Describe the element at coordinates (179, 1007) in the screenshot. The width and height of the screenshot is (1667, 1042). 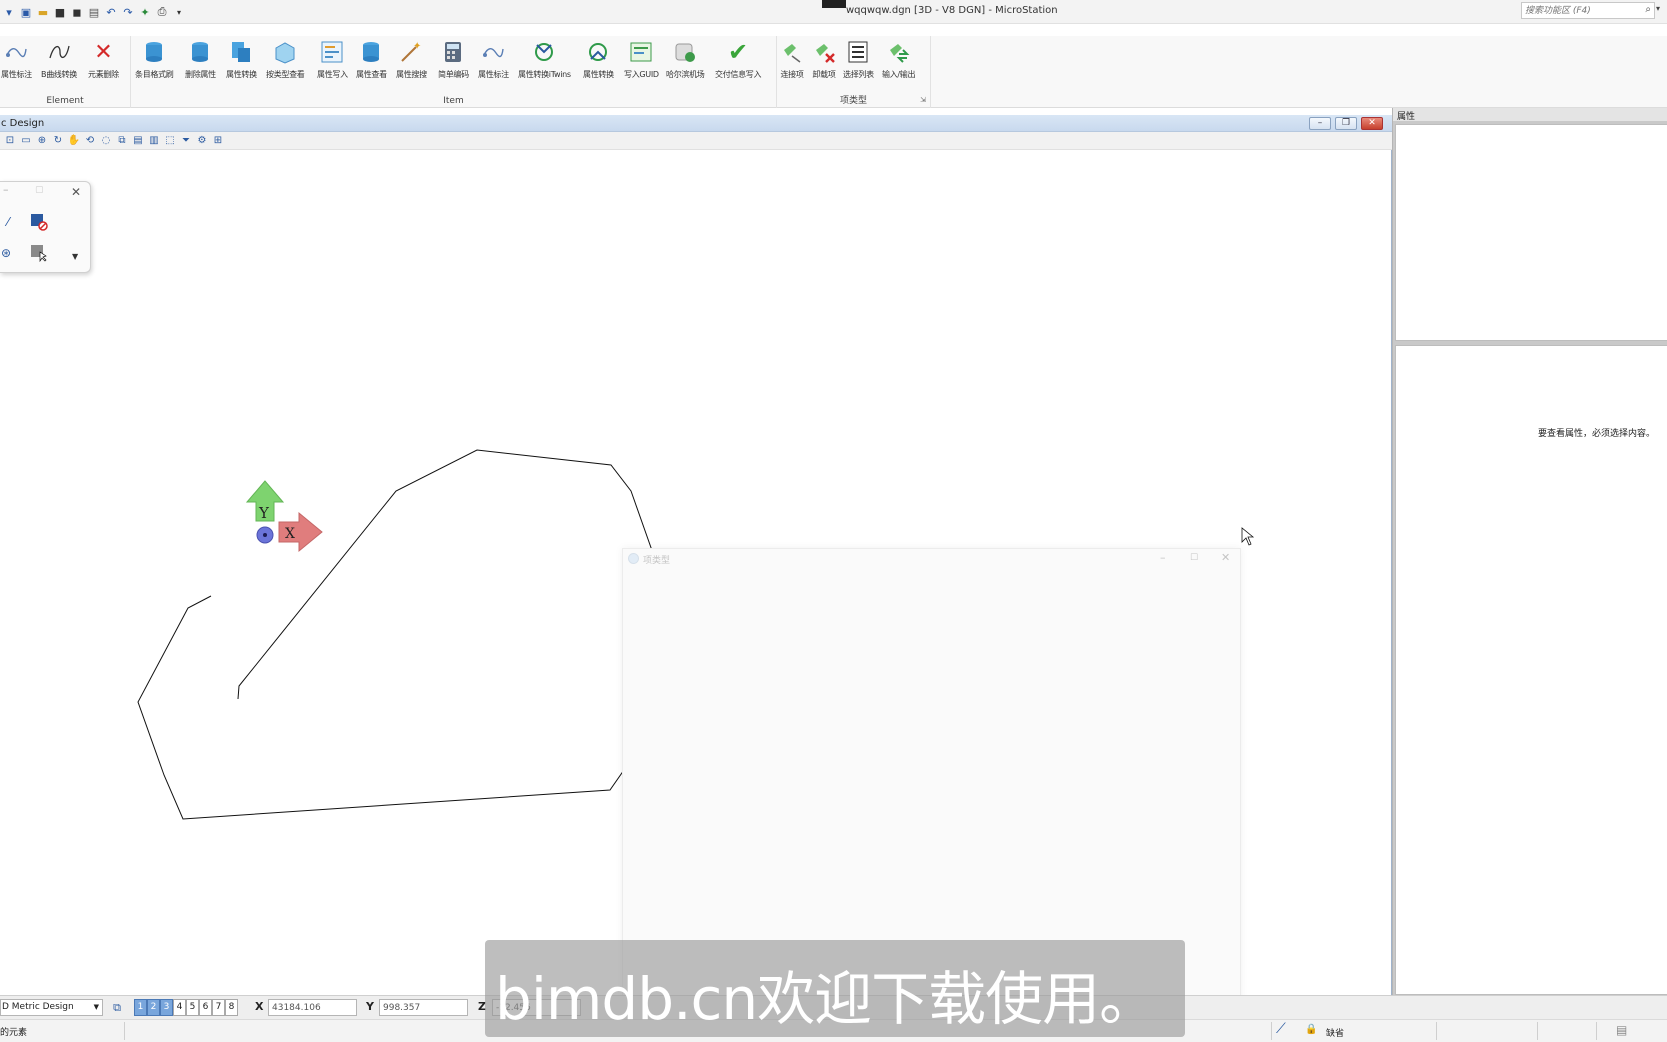
I see `view-button-4: 4` at that location.